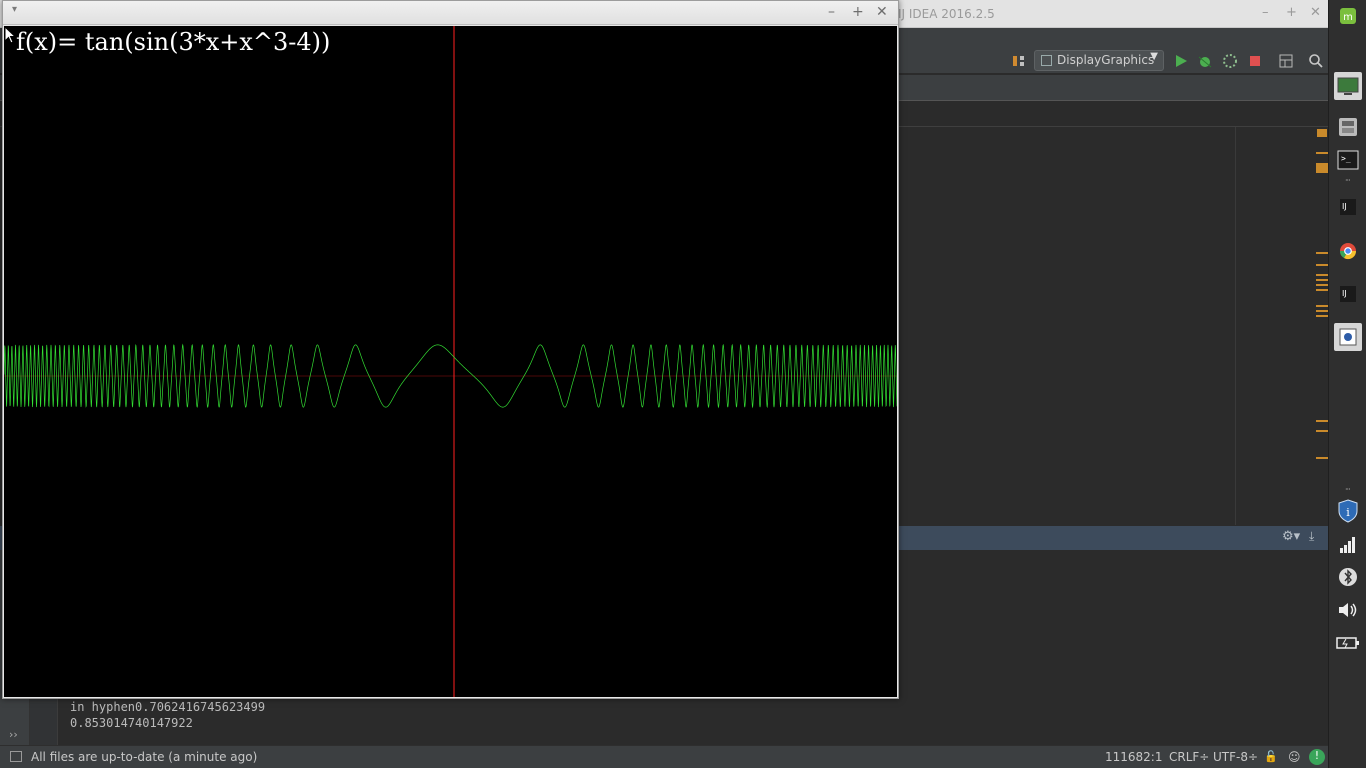 Image resolution: width=1366 pixels, height=768 pixels. I want to click on hide-panel-icon: ⤓, so click(1311, 536).